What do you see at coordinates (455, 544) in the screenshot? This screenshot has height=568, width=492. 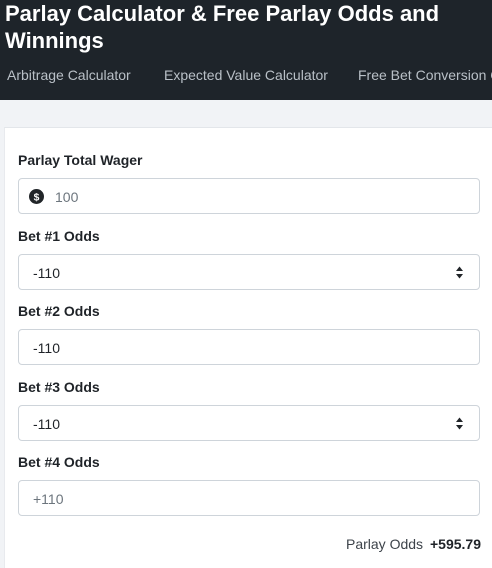 I see `parlay-odds-value: +595.79` at bounding box center [455, 544].